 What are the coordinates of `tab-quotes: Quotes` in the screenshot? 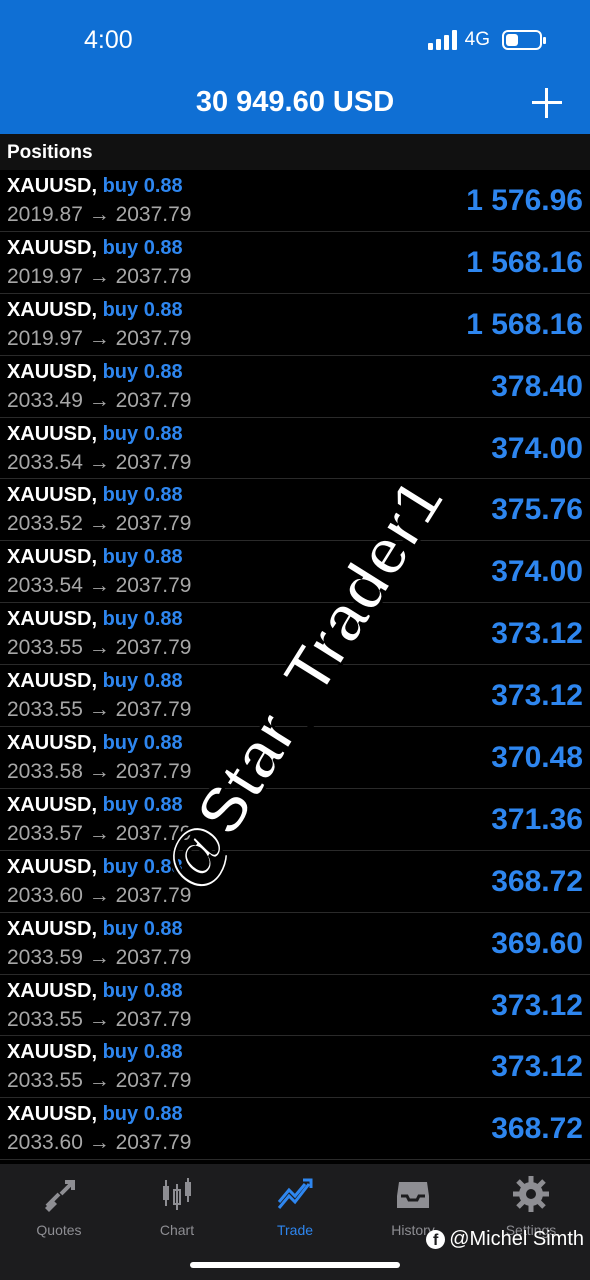 It's located at (59, 1204).